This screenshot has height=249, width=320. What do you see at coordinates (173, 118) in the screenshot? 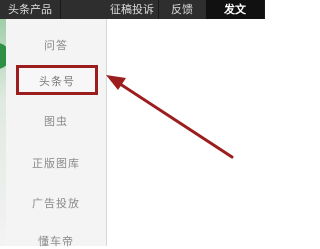
I see `arrow-shaft` at bounding box center [173, 118].